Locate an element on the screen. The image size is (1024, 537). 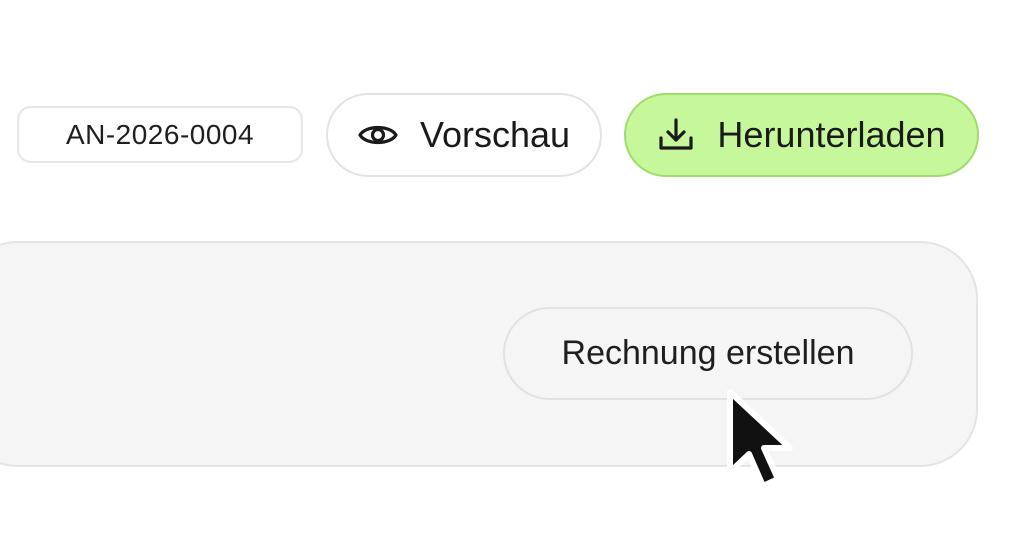
download-icon is located at coordinates (676, 135).